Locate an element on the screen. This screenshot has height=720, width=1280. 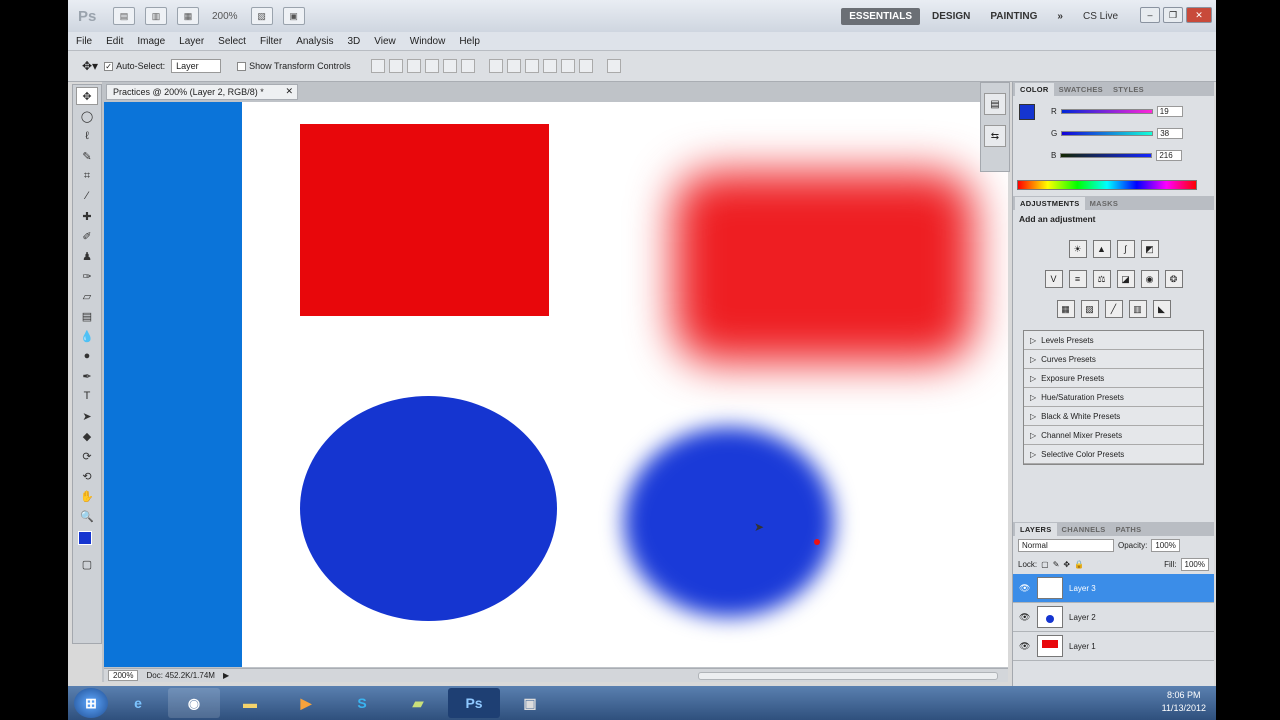
menu-select: Select is located at coordinates (232, 41).